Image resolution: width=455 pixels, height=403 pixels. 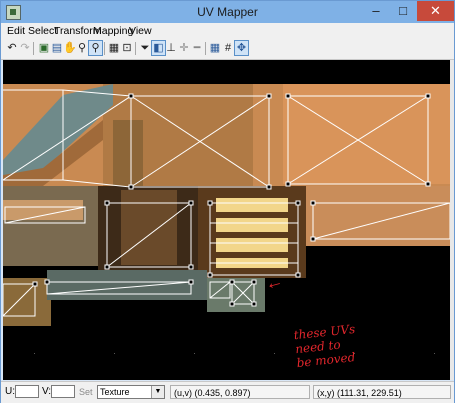 I want to click on xy-coordinate-readout: (x,y) (111.31, 229.51), so click(x=382, y=392).